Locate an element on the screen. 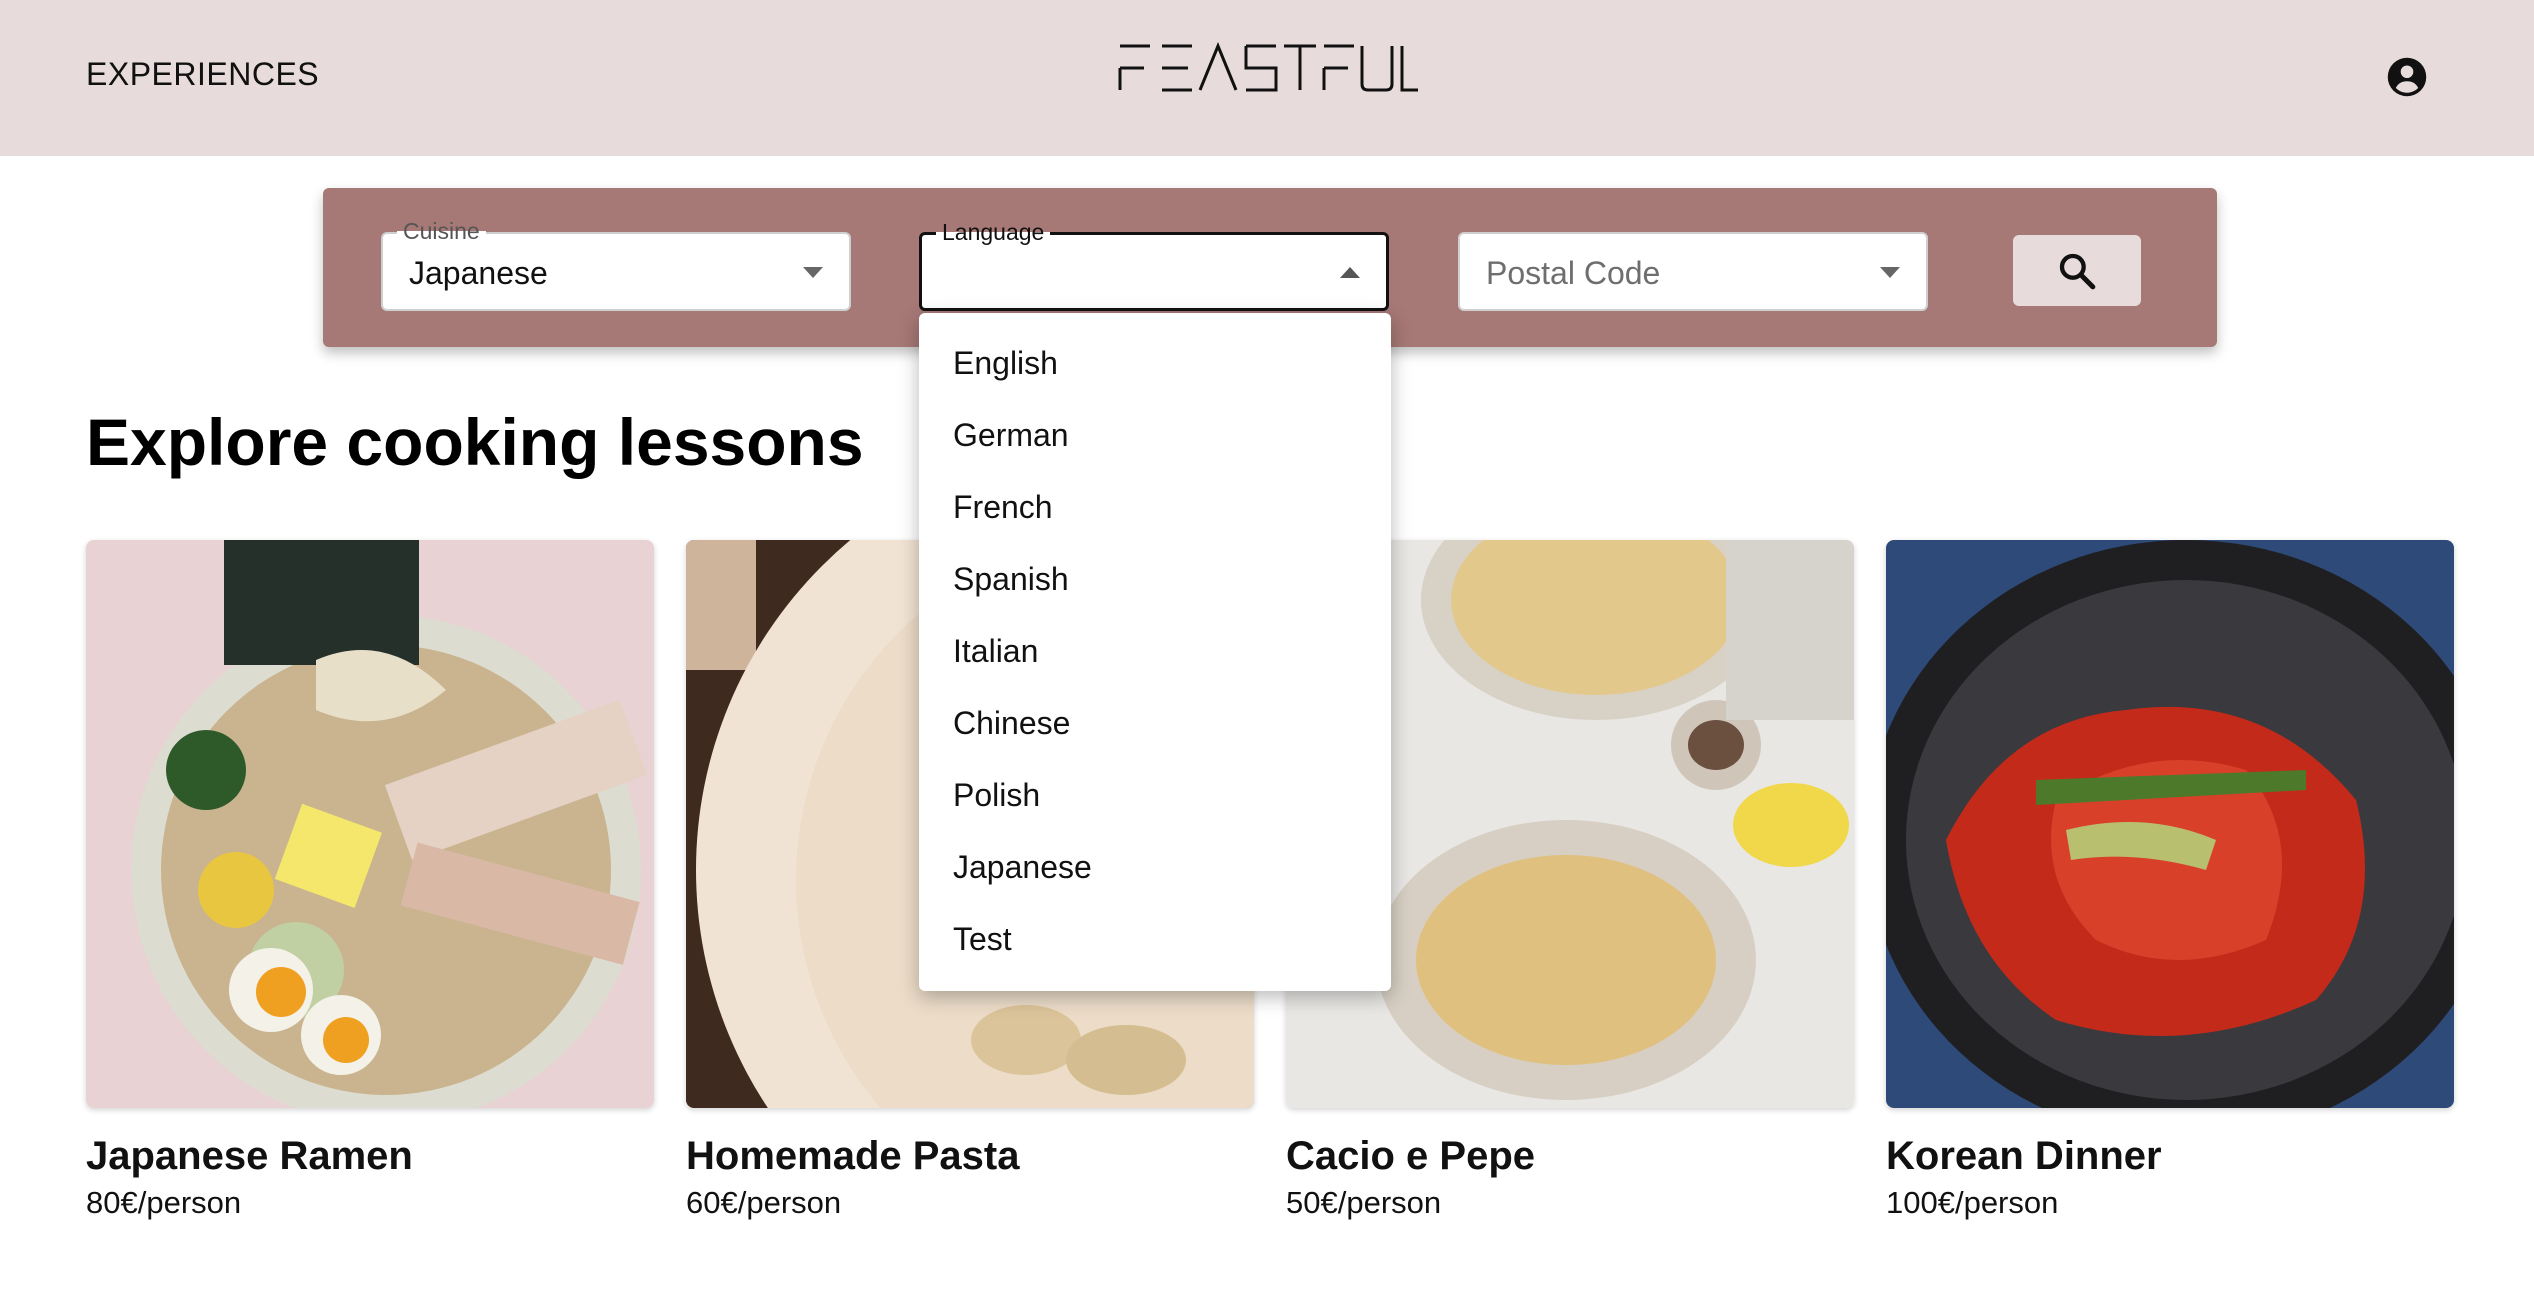 The width and height of the screenshot is (2534, 1308). search-button is located at coordinates (2077, 270).